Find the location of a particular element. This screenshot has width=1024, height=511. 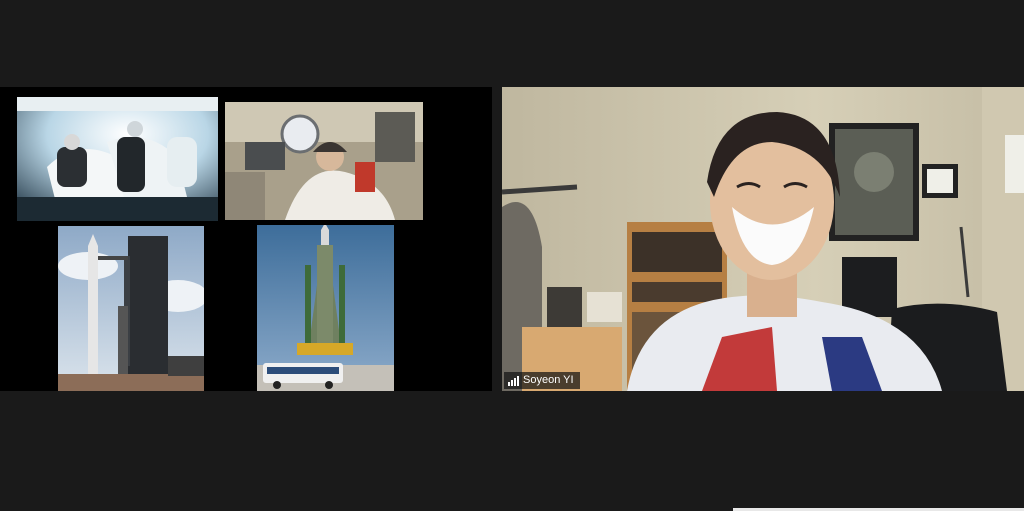

soyuz-rocket-photo is located at coordinates (325, 308).